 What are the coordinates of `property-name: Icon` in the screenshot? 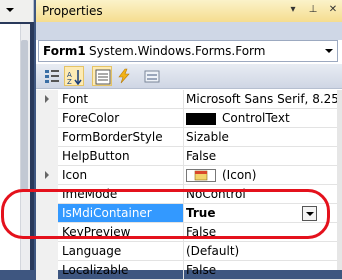 It's located at (75, 175).